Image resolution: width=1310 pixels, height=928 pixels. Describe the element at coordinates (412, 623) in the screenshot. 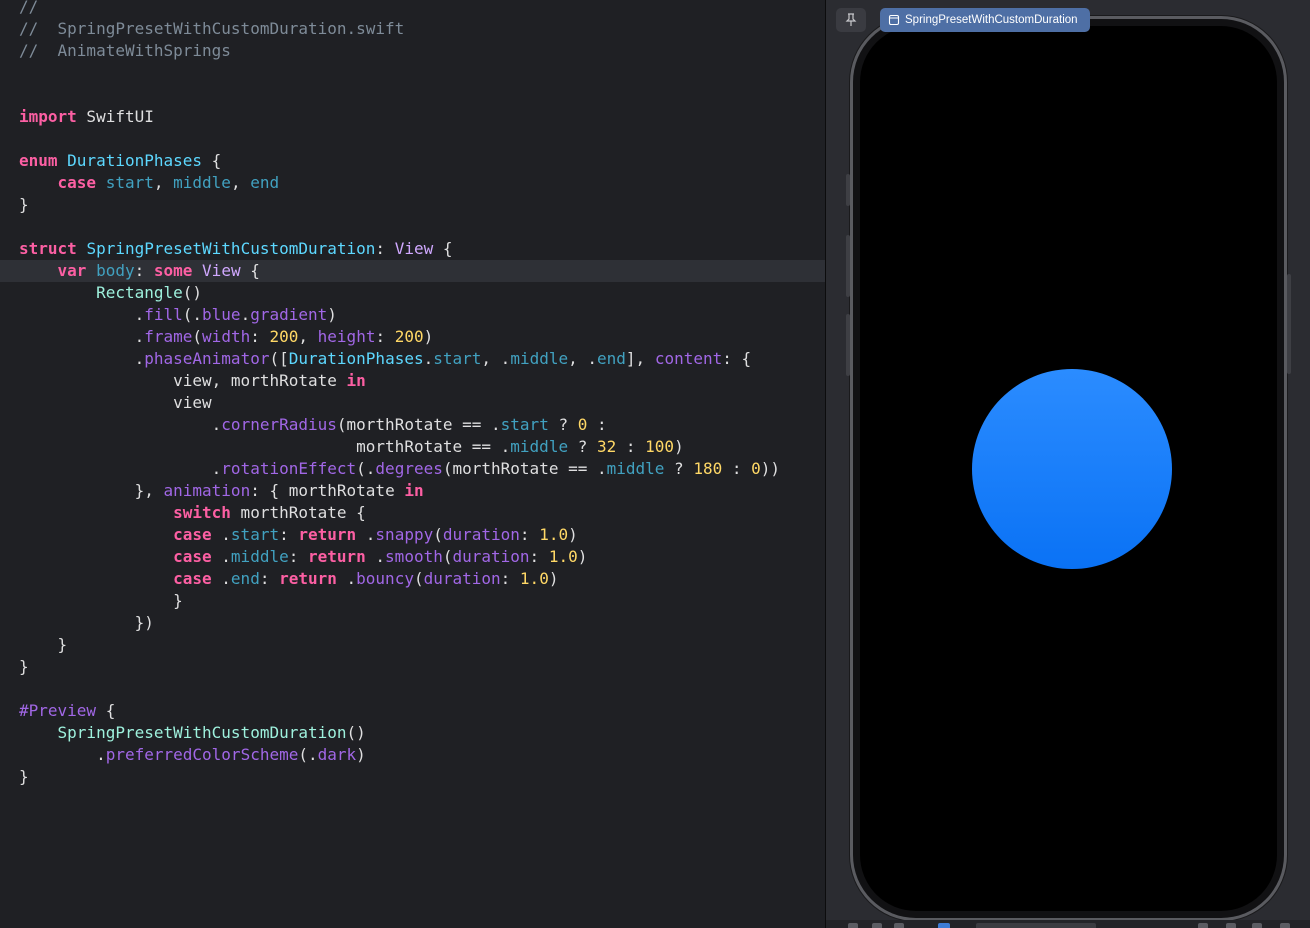

I see `code-line: })` at that location.